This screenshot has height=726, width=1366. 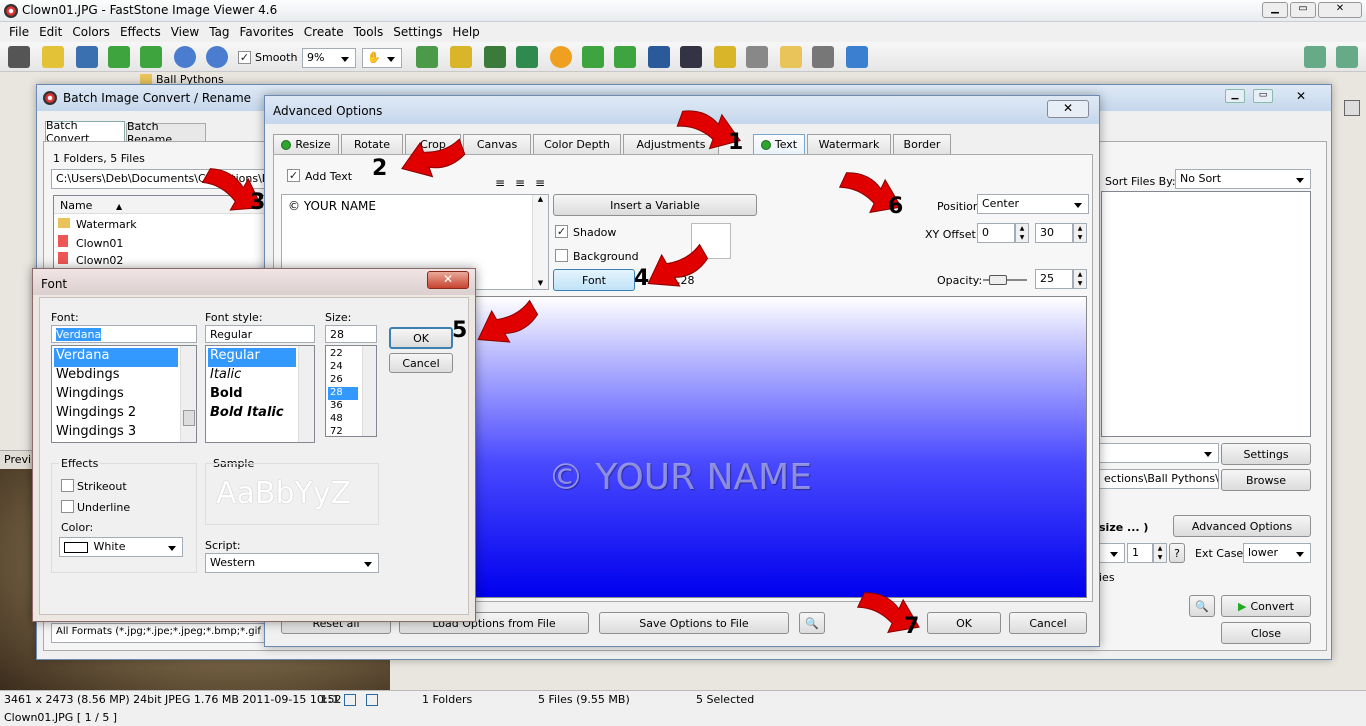 I want to click on browse-button: Browse, so click(x=1266, y=480).